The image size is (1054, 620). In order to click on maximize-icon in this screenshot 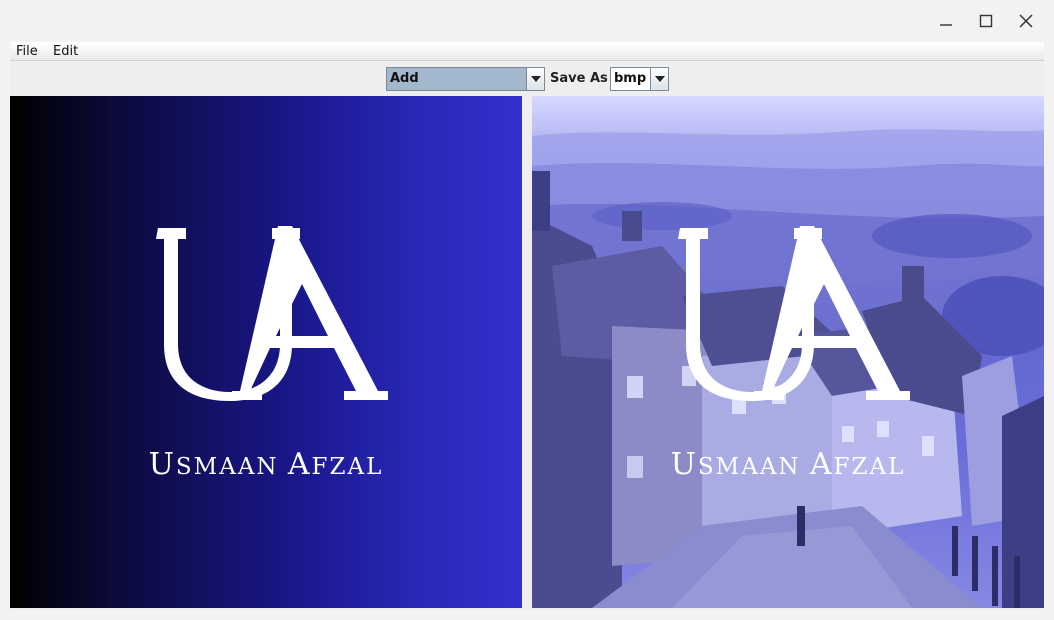, I will do `click(986, 21)`.